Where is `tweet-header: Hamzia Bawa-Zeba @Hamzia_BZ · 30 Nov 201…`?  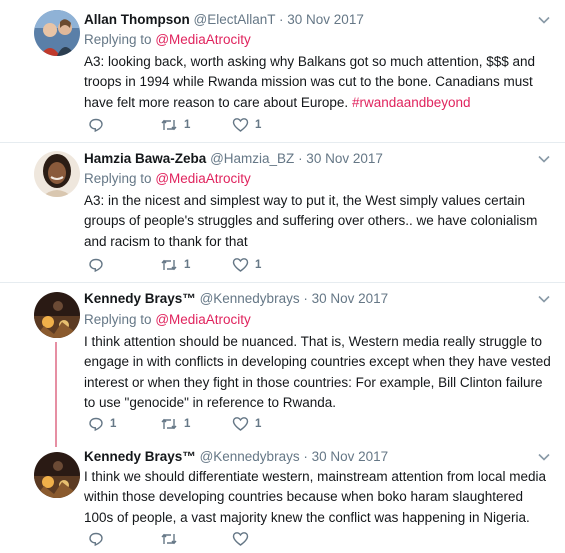
tweet-header: Hamzia Bawa-Zeba @Hamzia_BZ · 30 Nov 201… is located at coordinates (233, 159).